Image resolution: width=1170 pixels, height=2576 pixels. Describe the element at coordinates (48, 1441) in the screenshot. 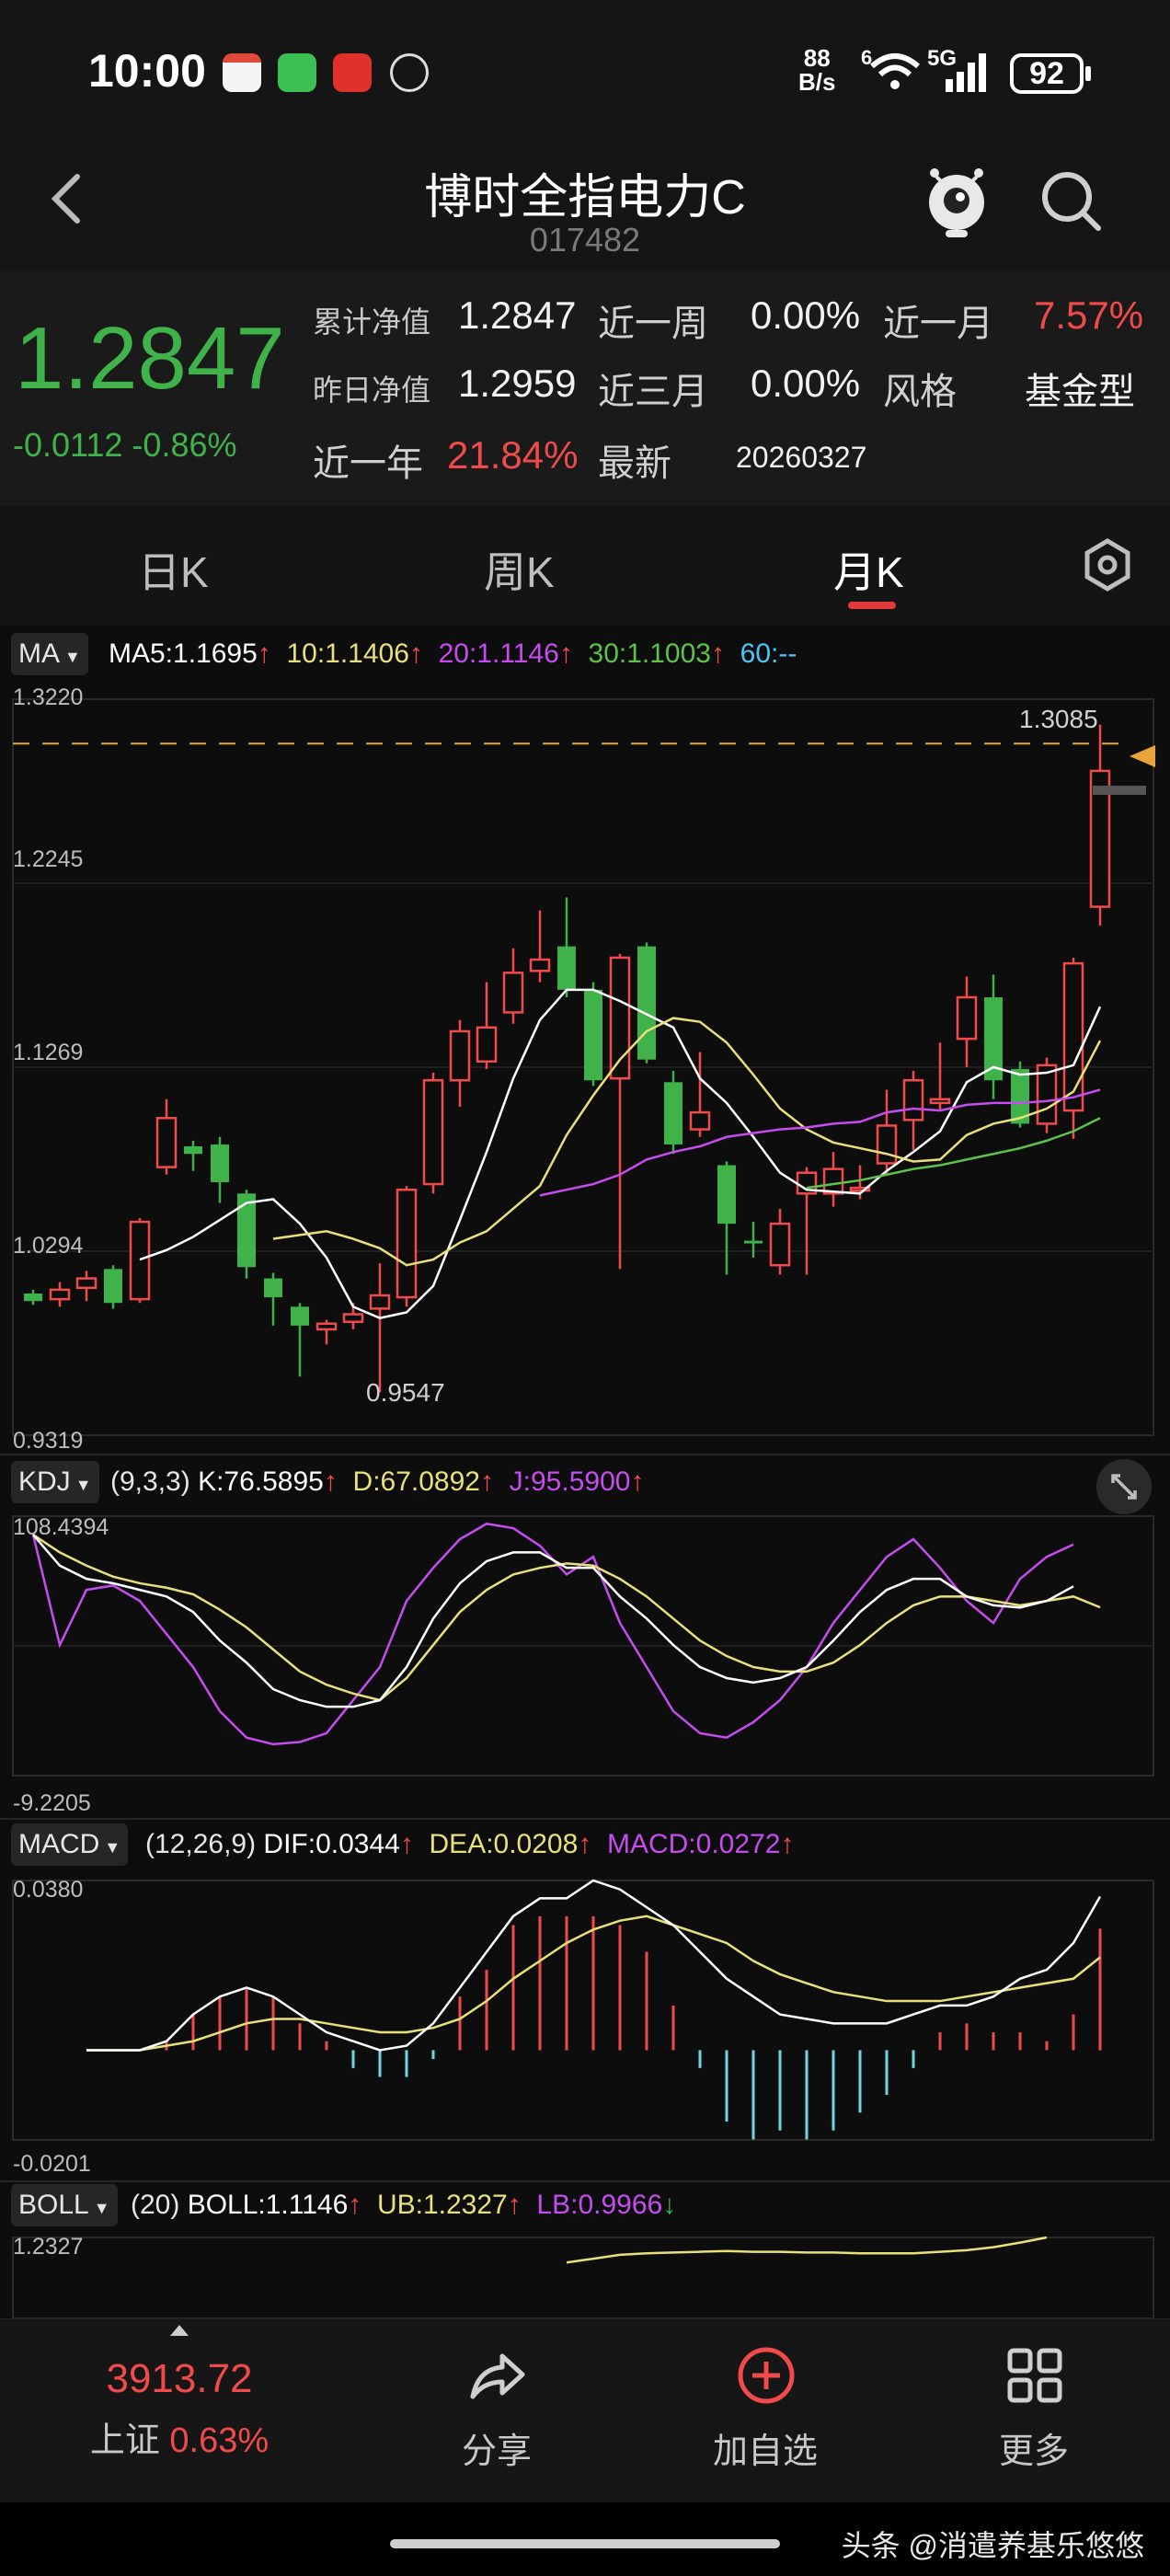

I see `y-axis-min: 0.9319` at that location.